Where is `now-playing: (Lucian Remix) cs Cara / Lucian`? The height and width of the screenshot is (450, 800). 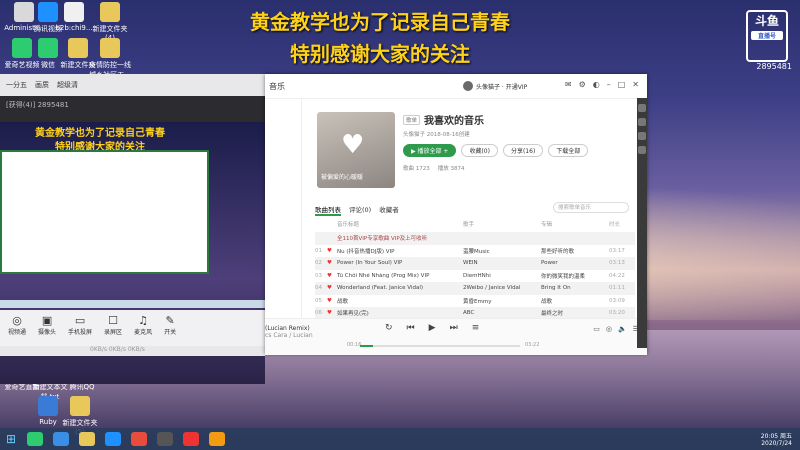 now-playing: (Lucian Remix) cs Cara / Lucian is located at coordinates (289, 332).